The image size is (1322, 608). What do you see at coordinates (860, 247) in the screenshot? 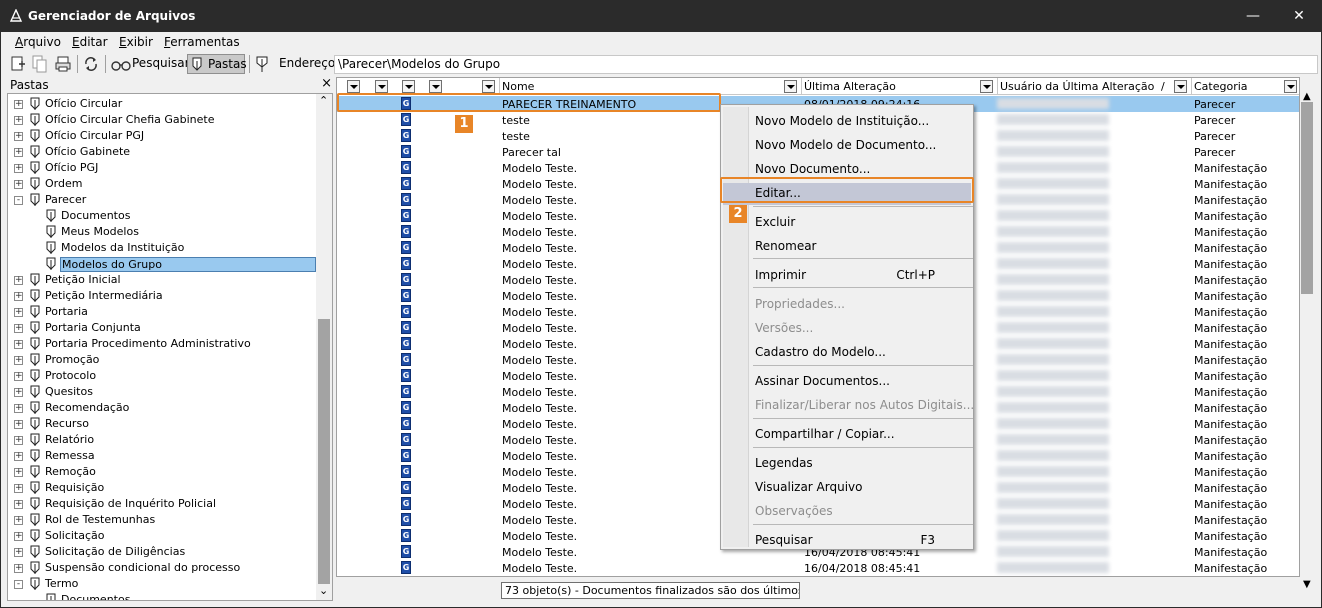
I see `context-menu-item: Renomear` at bounding box center [860, 247].